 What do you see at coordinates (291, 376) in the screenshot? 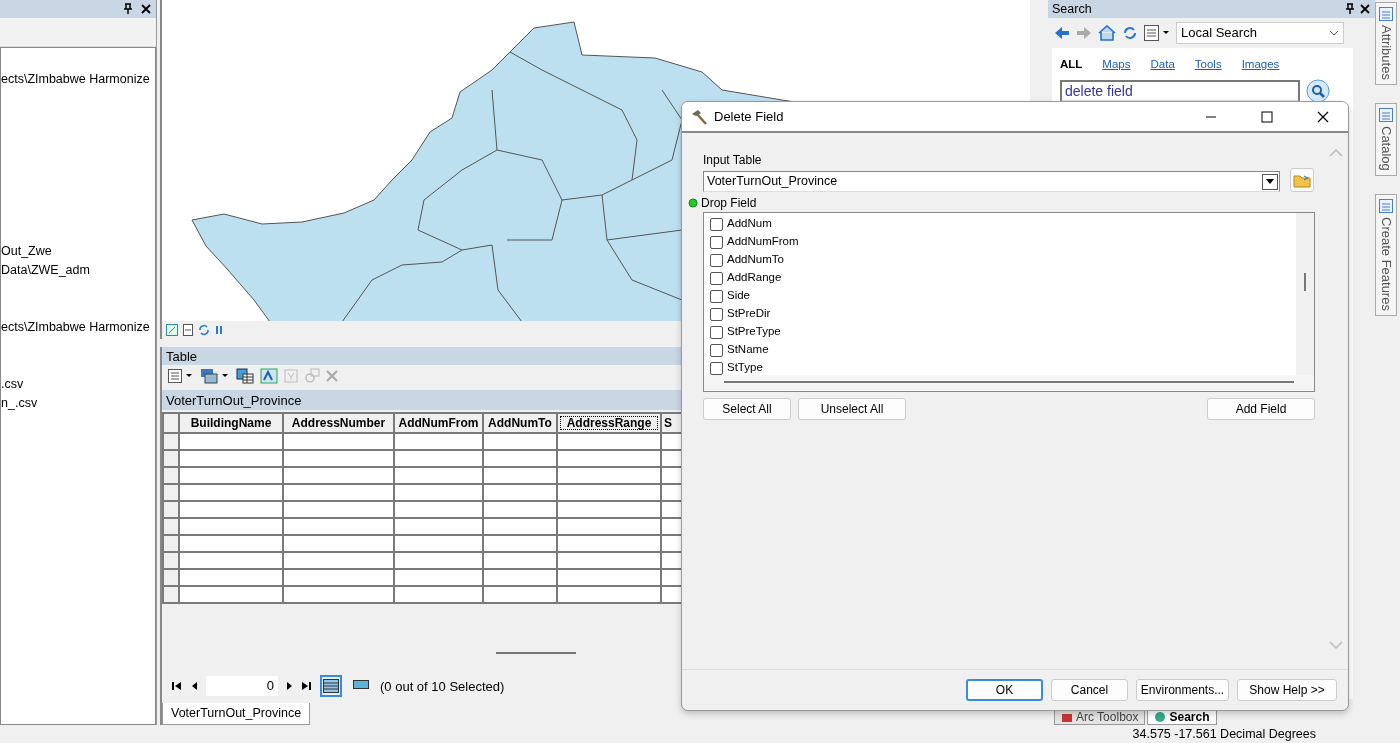
I see `clear-selection-icon` at bounding box center [291, 376].